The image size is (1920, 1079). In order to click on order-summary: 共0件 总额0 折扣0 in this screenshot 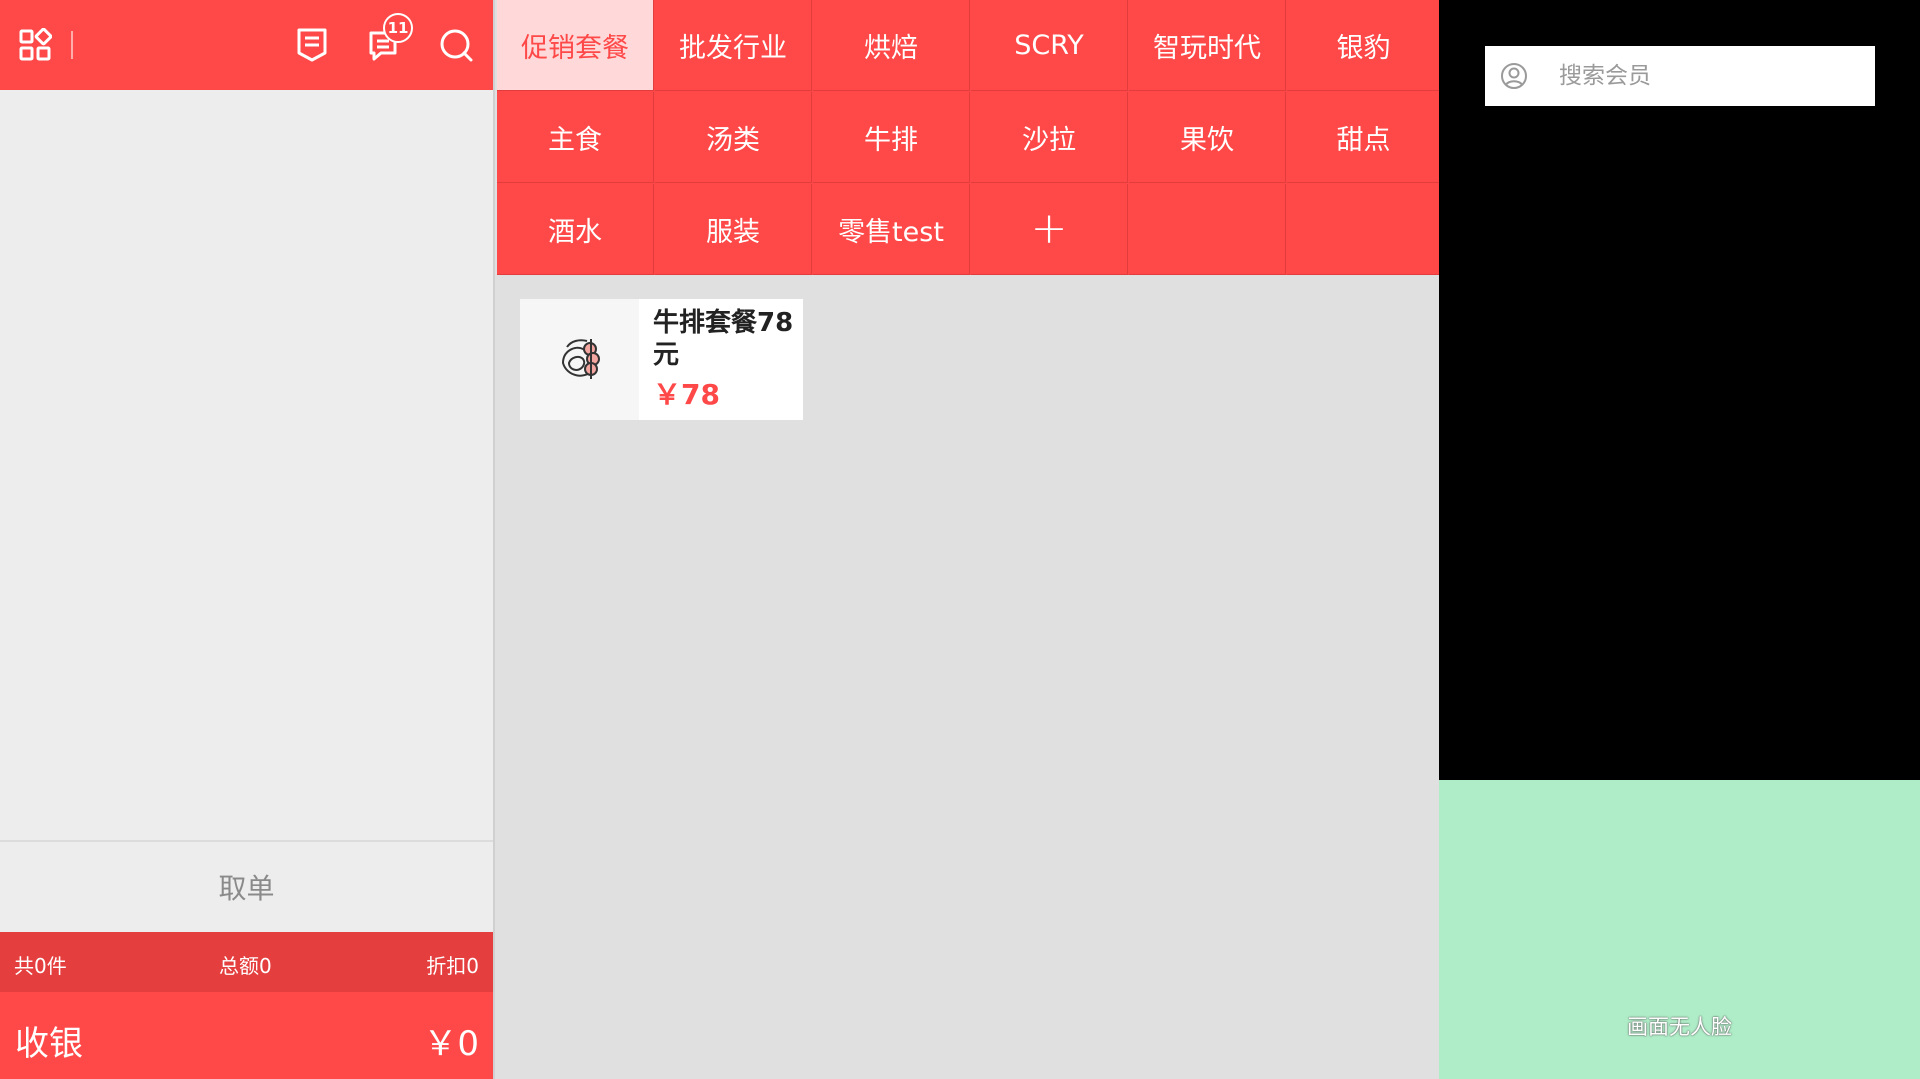, I will do `click(246, 962)`.